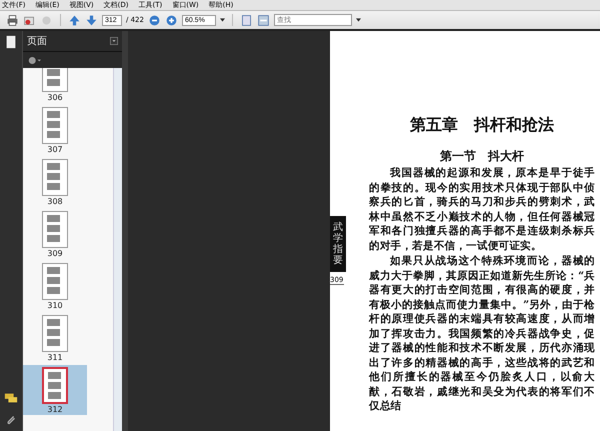 This screenshot has height=431, width=600. I want to click on panel-title: 页面, so click(37, 41).